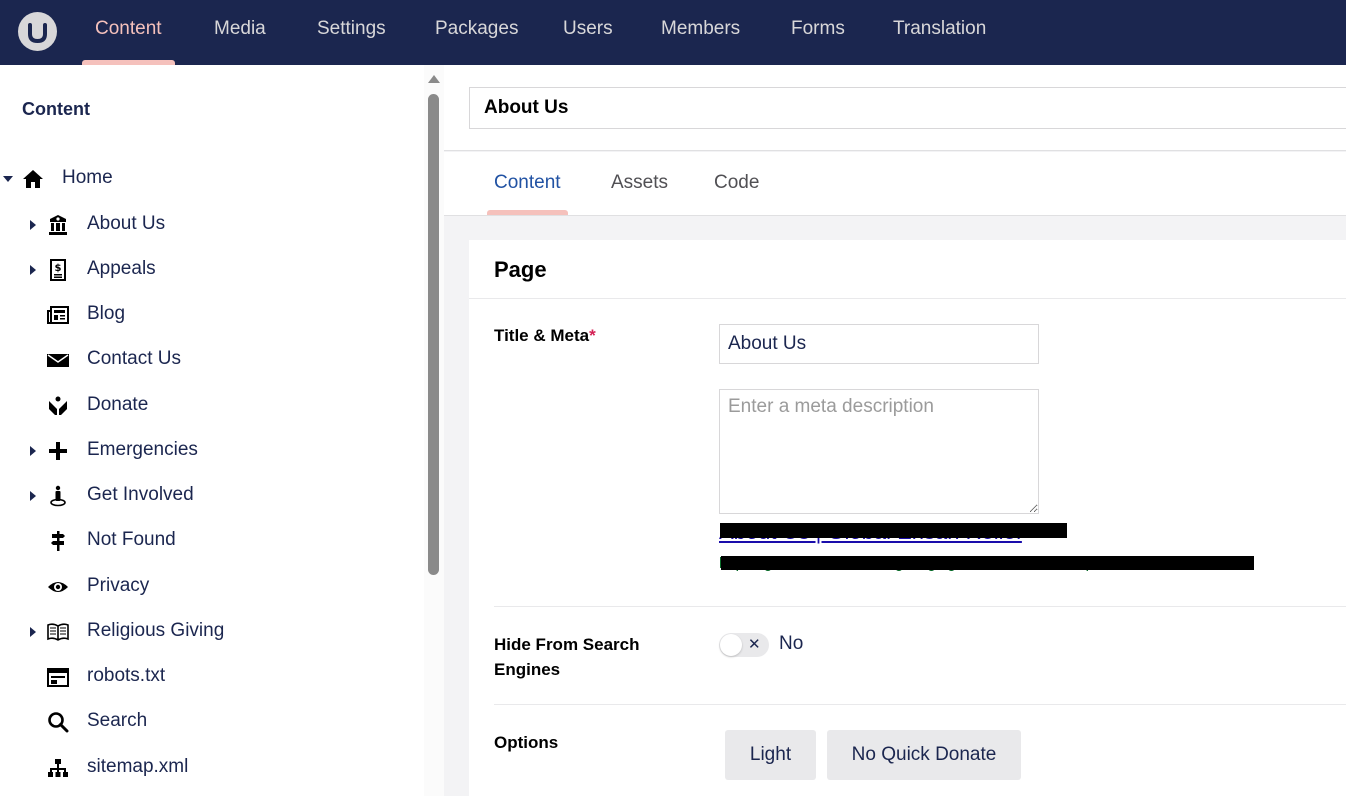 The height and width of the screenshot is (800, 1346). I want to click on book-open-icon, so click(58, 632).